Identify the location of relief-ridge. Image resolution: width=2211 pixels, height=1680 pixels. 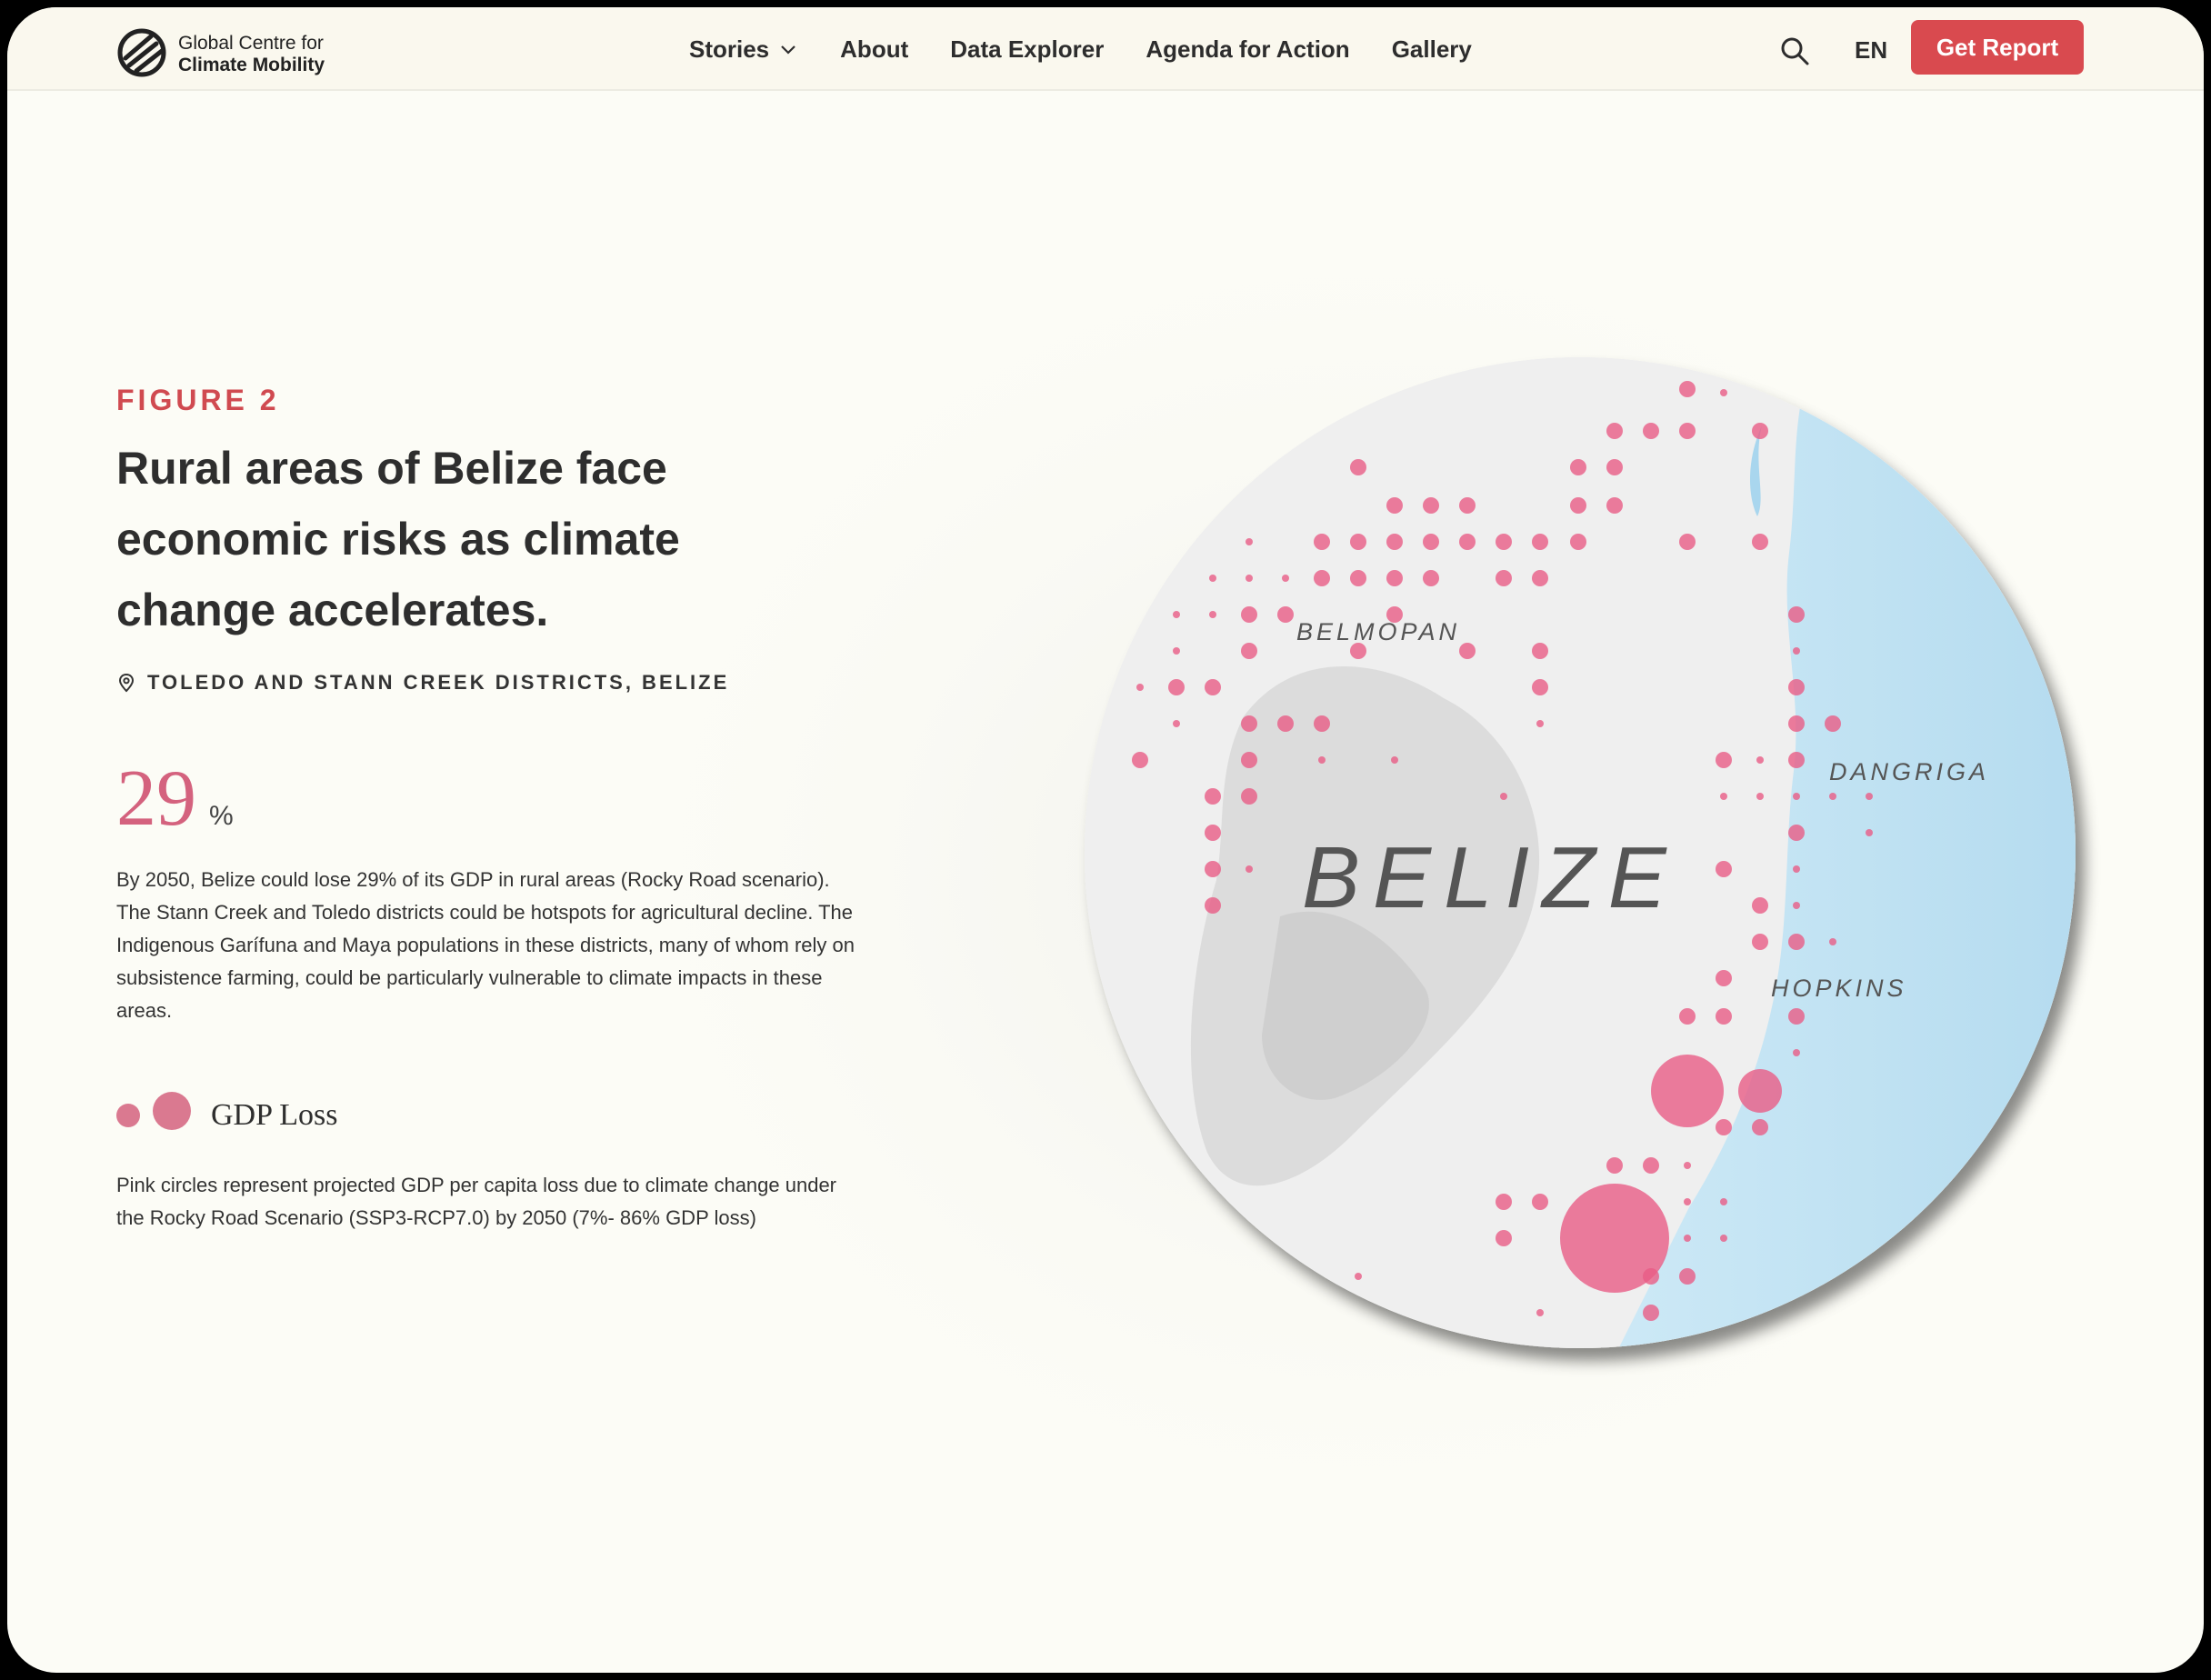
(1345, 1006).